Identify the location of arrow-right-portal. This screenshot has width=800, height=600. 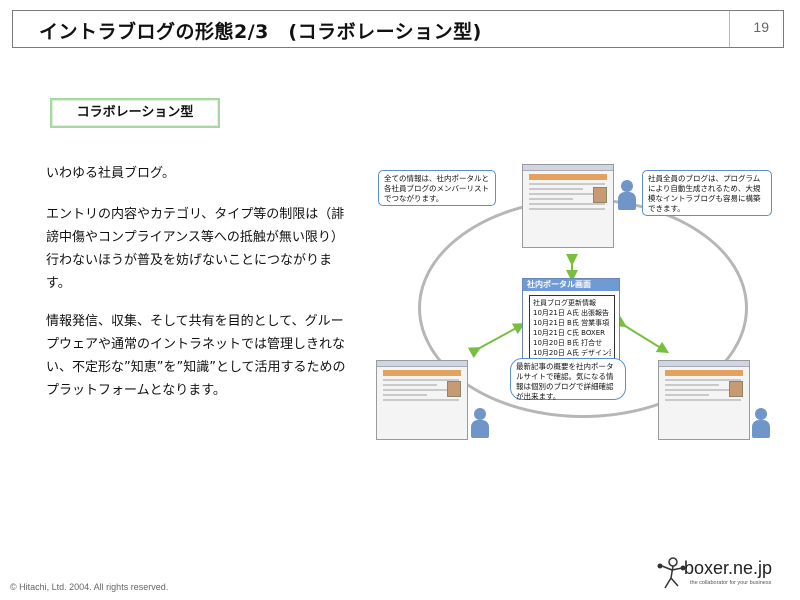
(641, 334).